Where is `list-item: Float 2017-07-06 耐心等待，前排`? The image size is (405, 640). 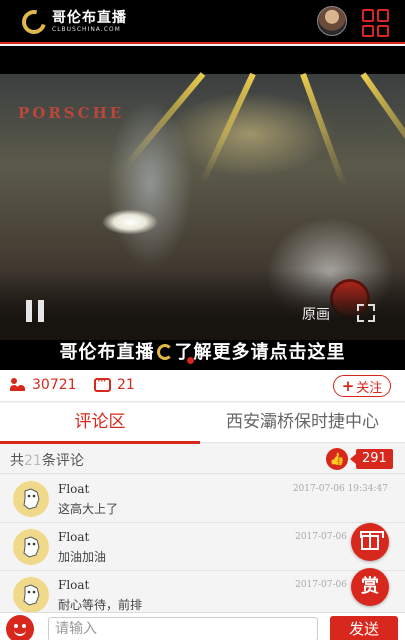
list-item: Float 2017-07-06 耐心等待，前排 is located at coordinates (202, 593).